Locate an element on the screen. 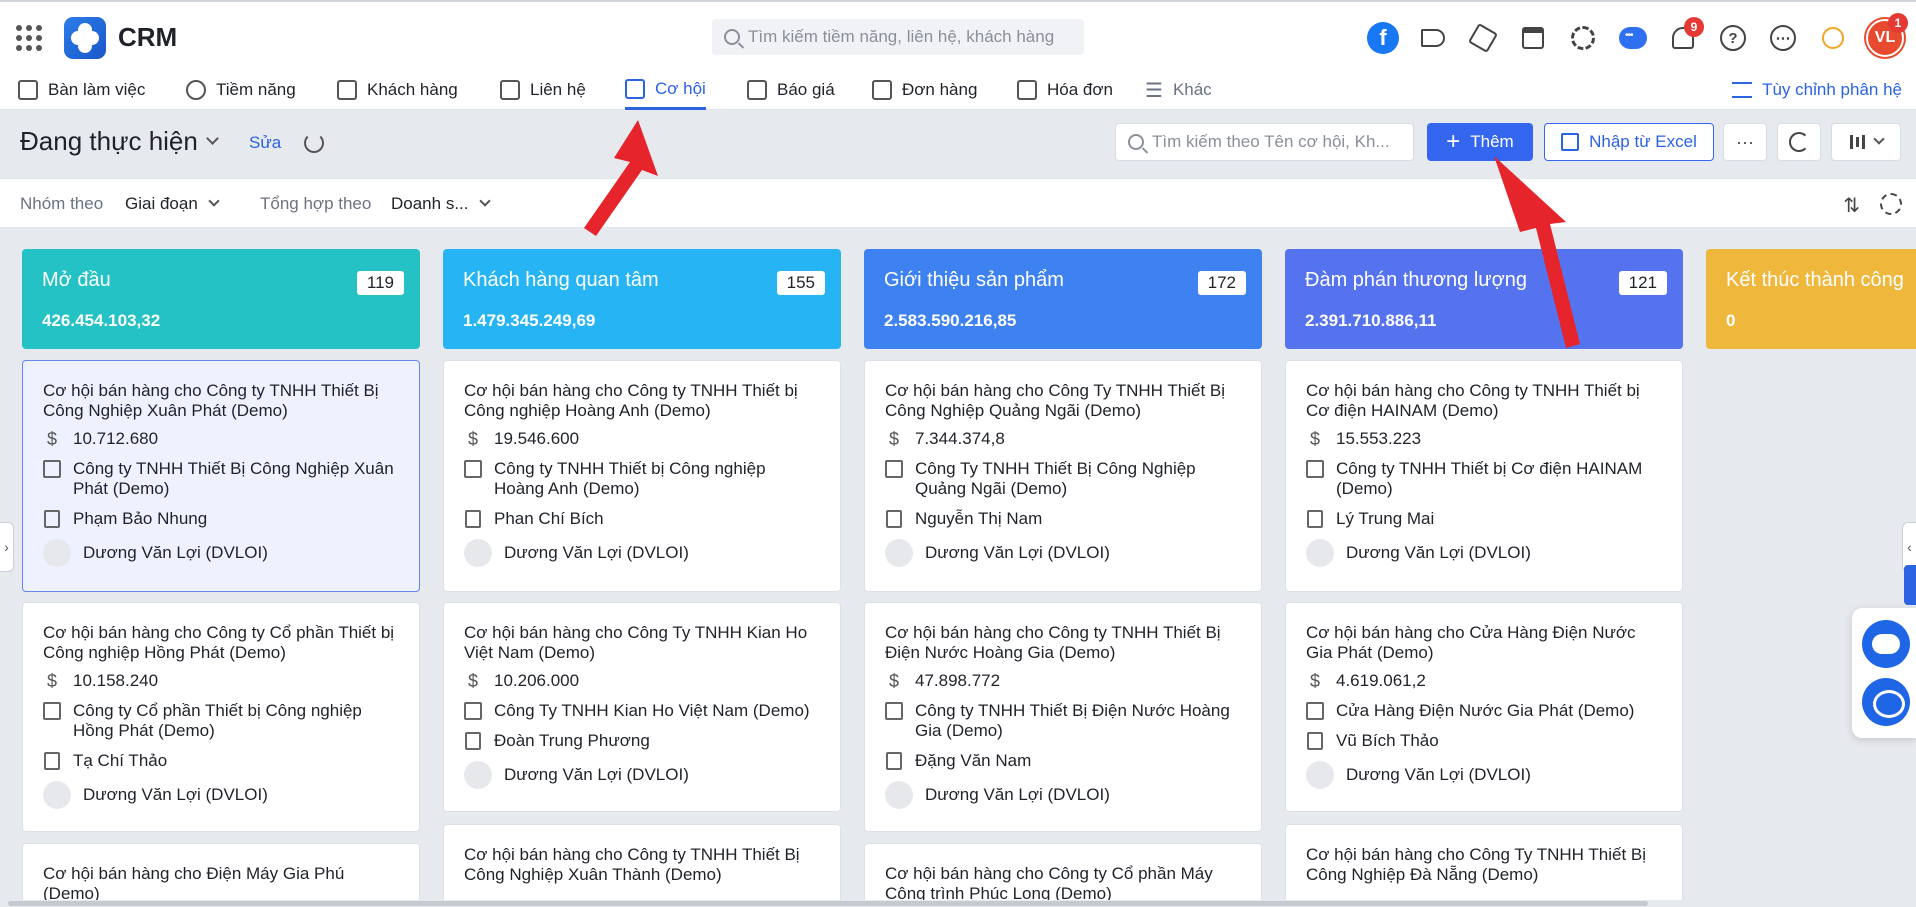 The image size is (1916, 907). more-button: ··· is located at coordinates (1745, 142).